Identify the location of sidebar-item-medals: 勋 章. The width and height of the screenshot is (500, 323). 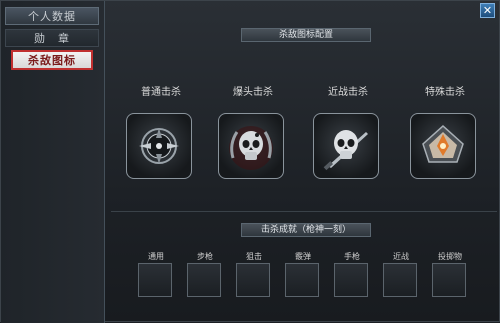
(52, 38).